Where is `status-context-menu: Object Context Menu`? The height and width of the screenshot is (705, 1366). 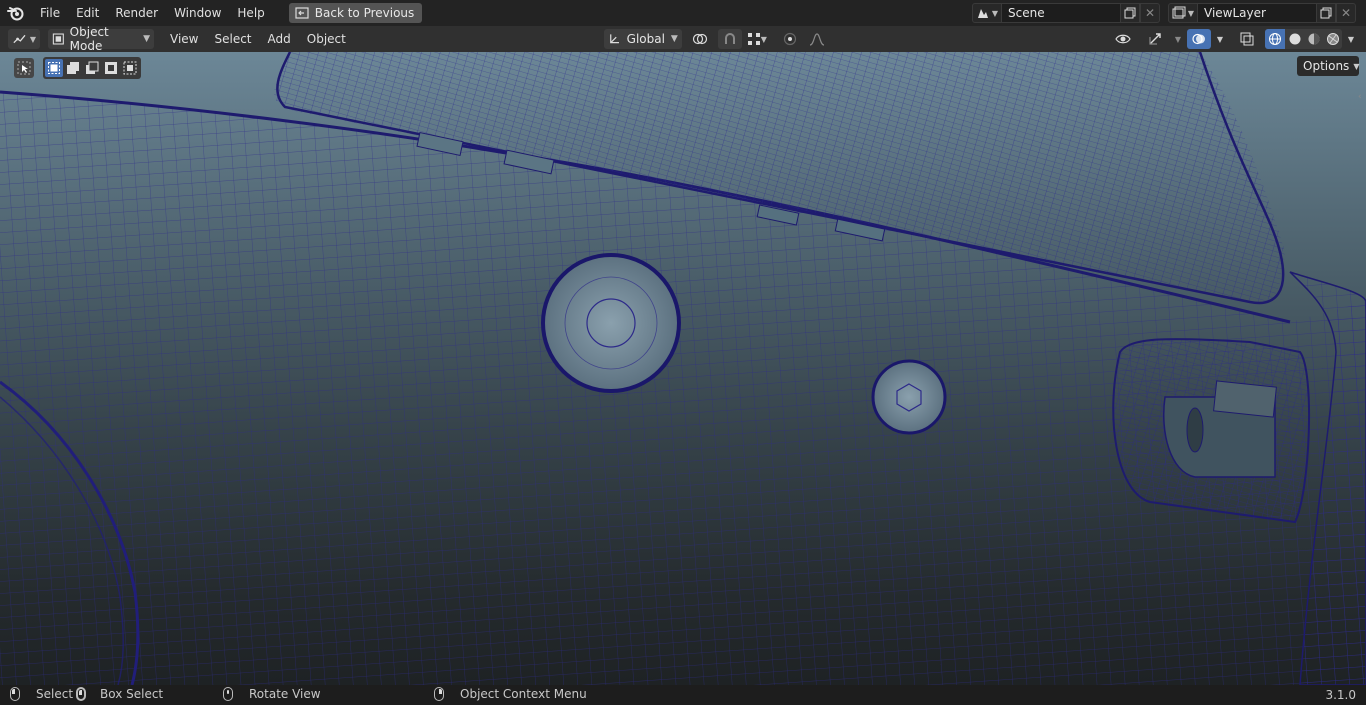 status-context-menu: Object Context Menu is located at coordinates (510, 694).